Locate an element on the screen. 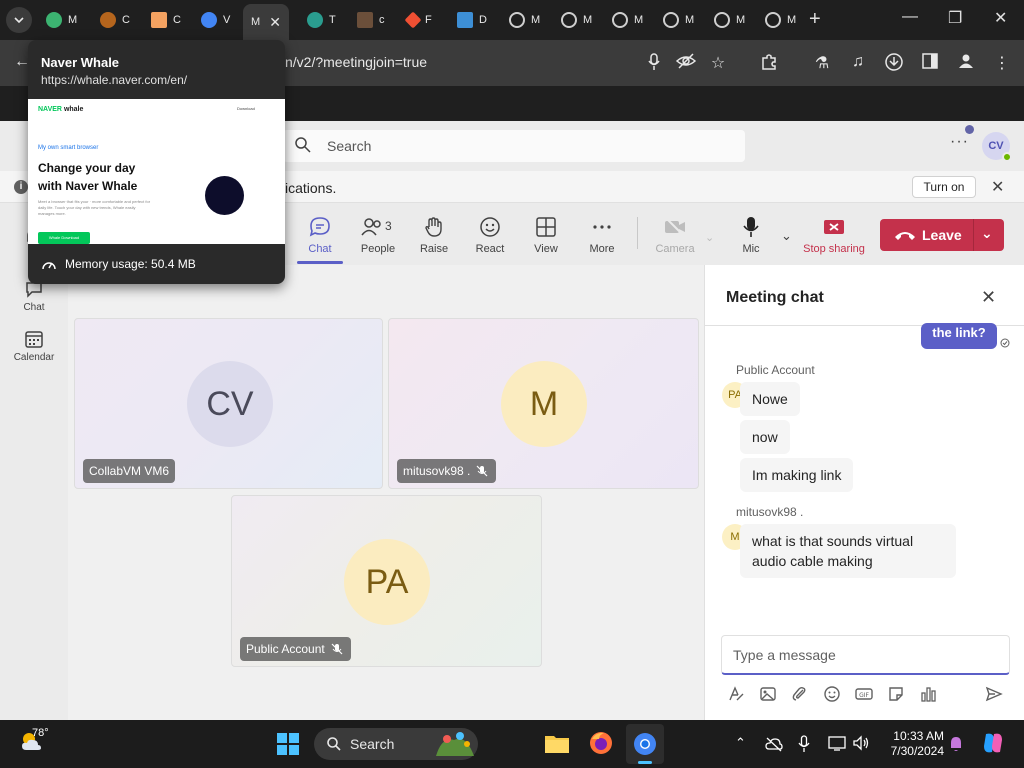 This screenshot has width=1024, height=768. tab-search-button is located at coordinates (19, 20).